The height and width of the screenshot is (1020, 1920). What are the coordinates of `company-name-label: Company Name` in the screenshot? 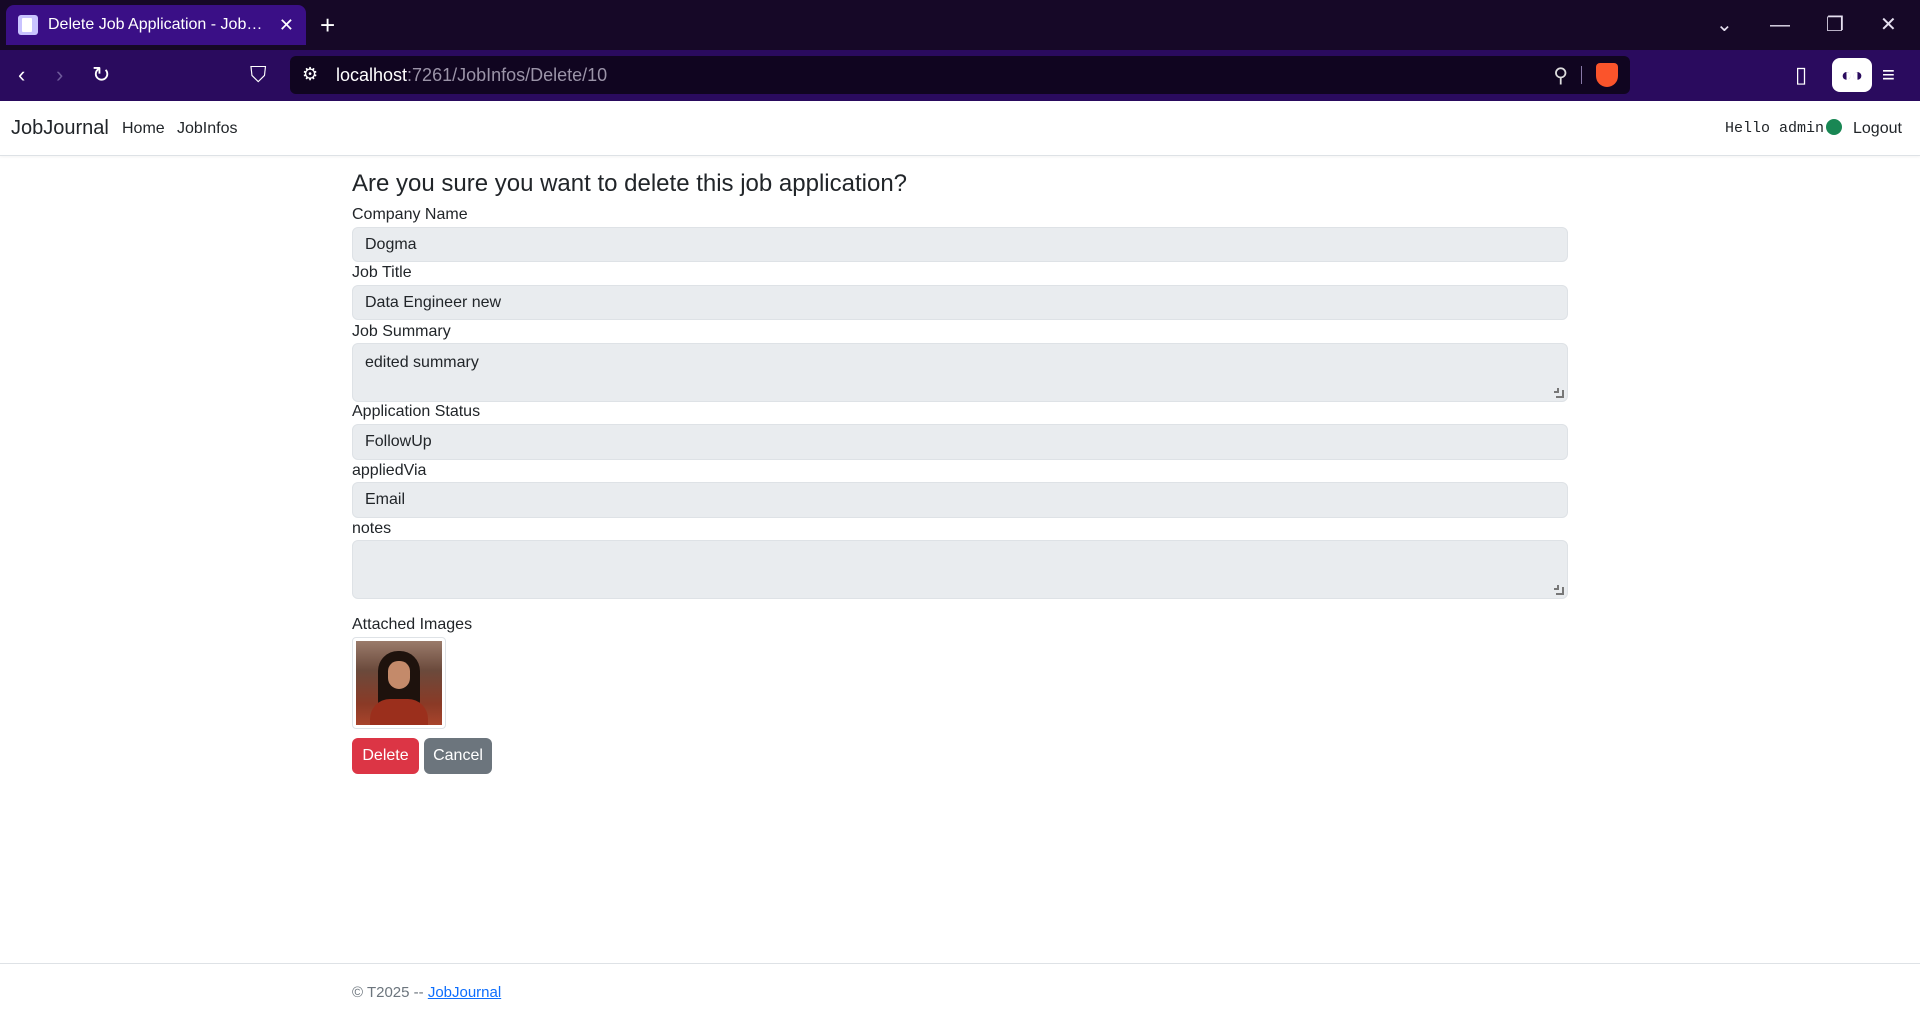 It's located at (410, 214).